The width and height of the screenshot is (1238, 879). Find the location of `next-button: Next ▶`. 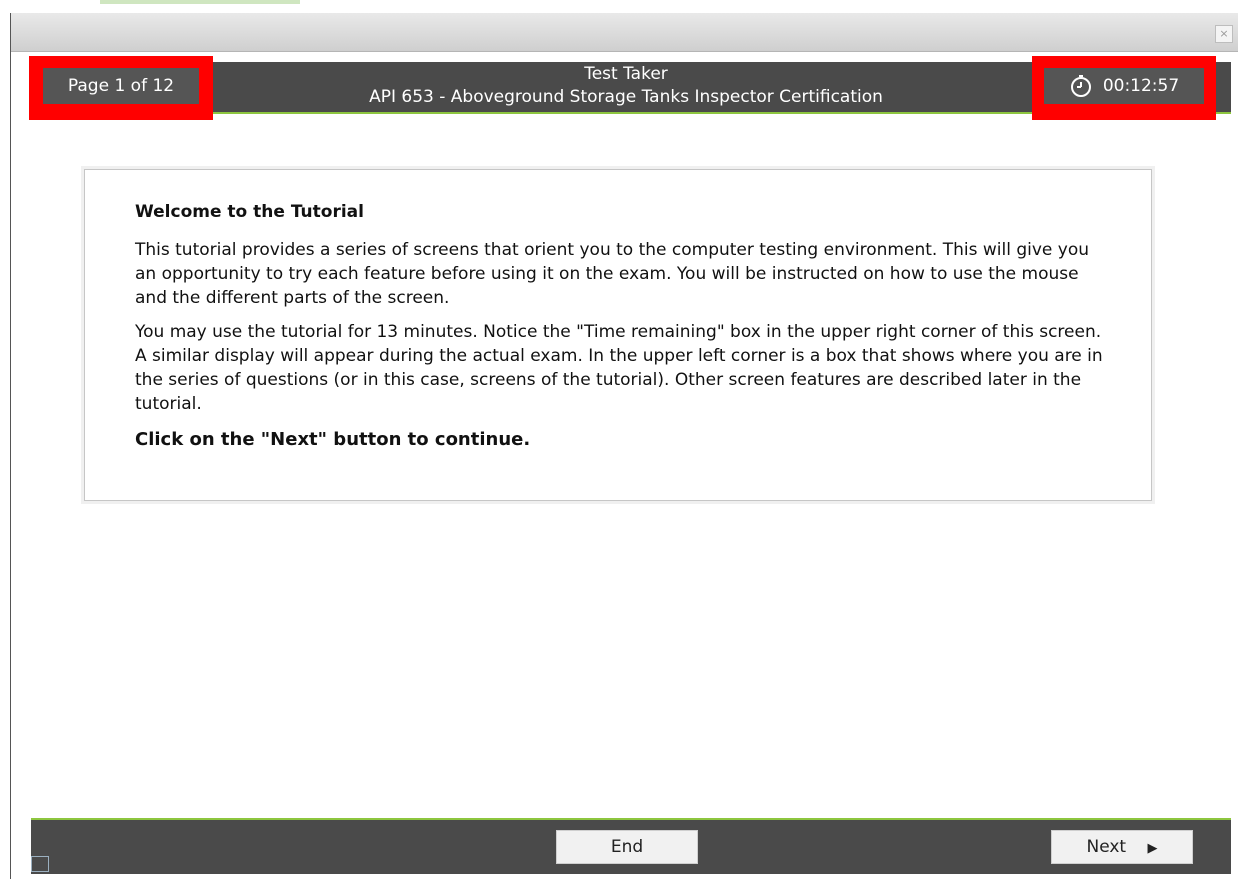

next-button: Next ▶ is located at coordinates (1122, 847).